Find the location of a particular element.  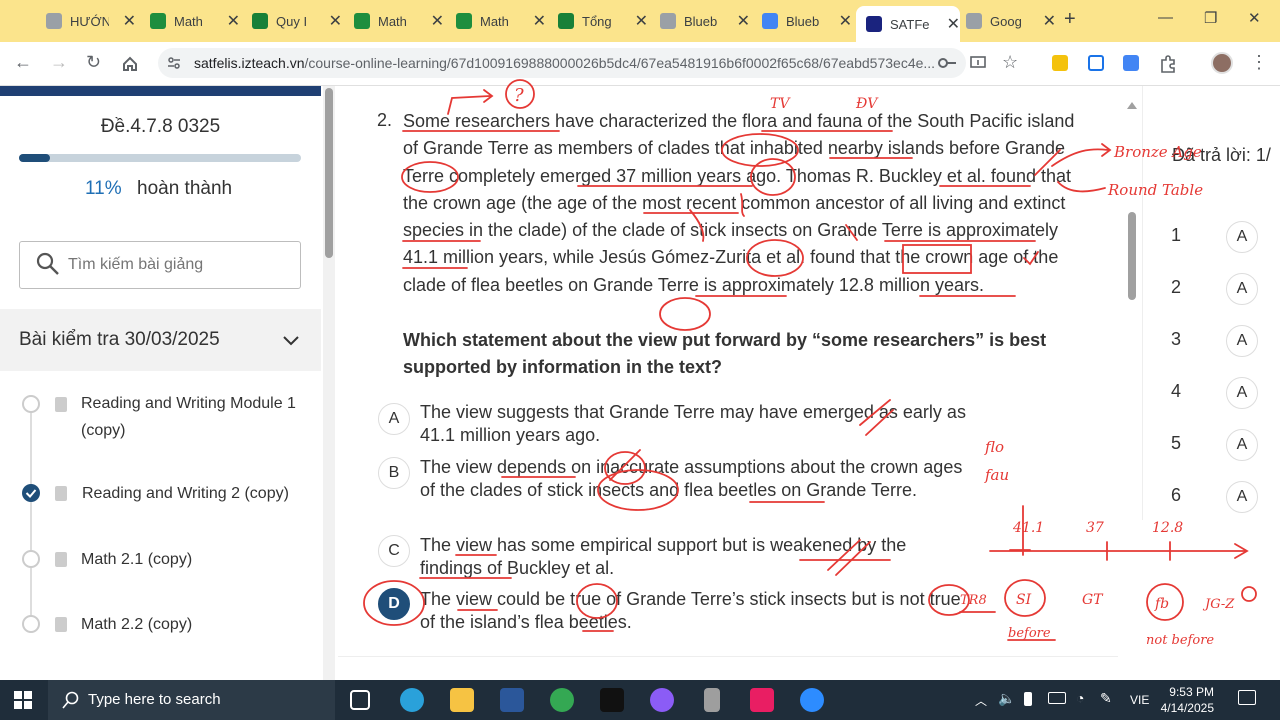

microphone-icon is located at coordinates (1028, 699).